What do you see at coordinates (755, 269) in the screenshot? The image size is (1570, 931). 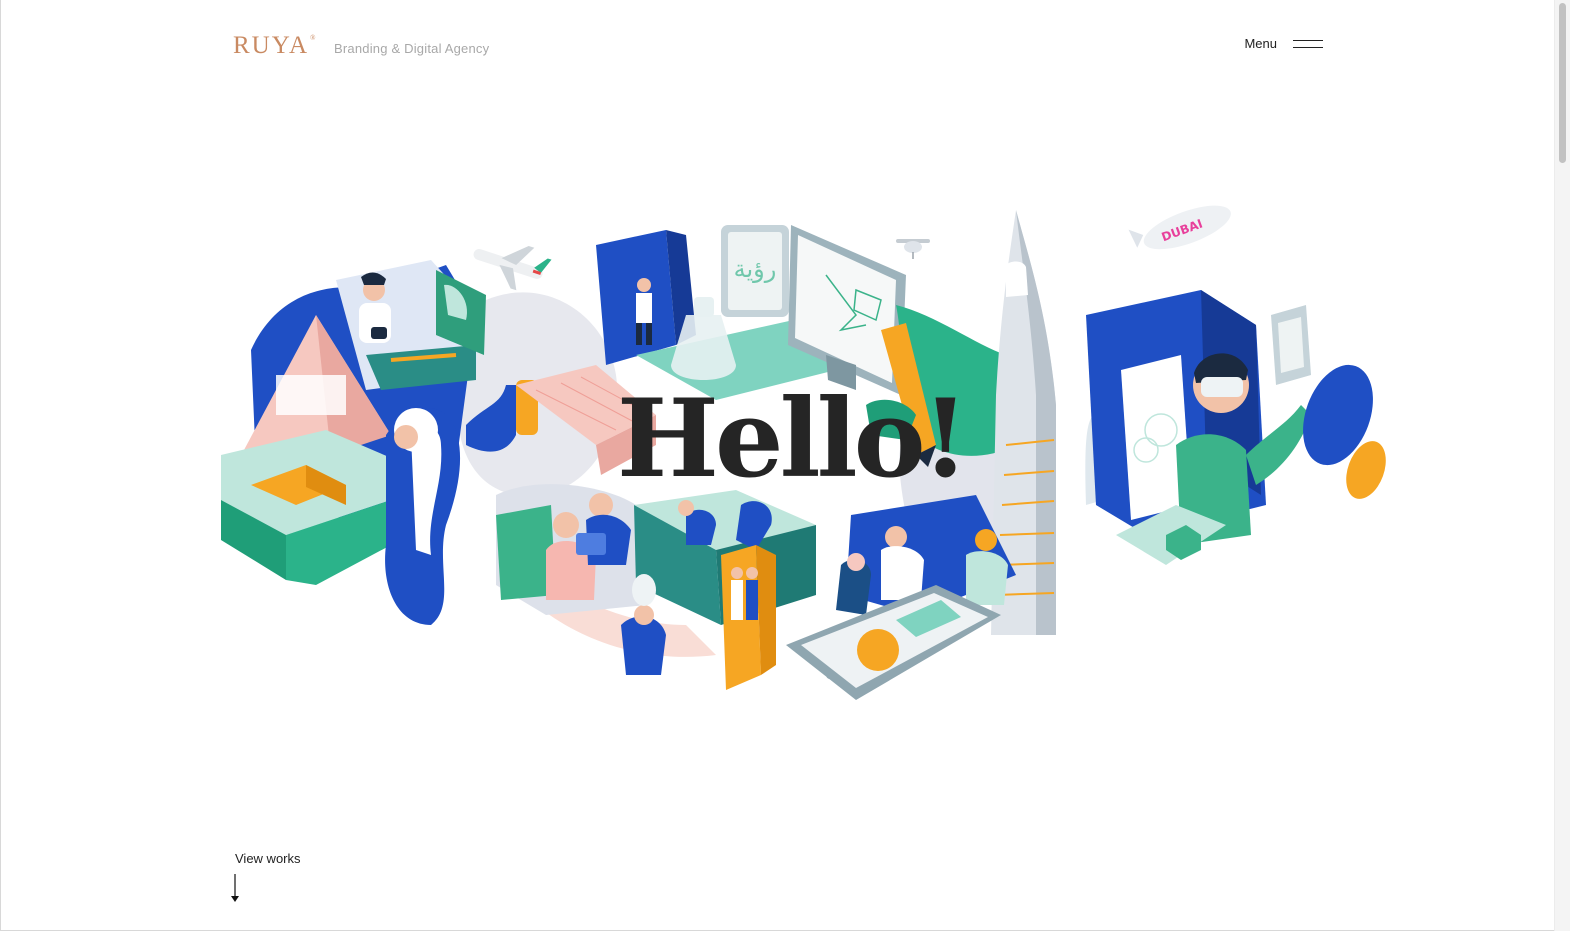 I see `arabic-sign-text: رؤية` at bounding box center [755, 269].